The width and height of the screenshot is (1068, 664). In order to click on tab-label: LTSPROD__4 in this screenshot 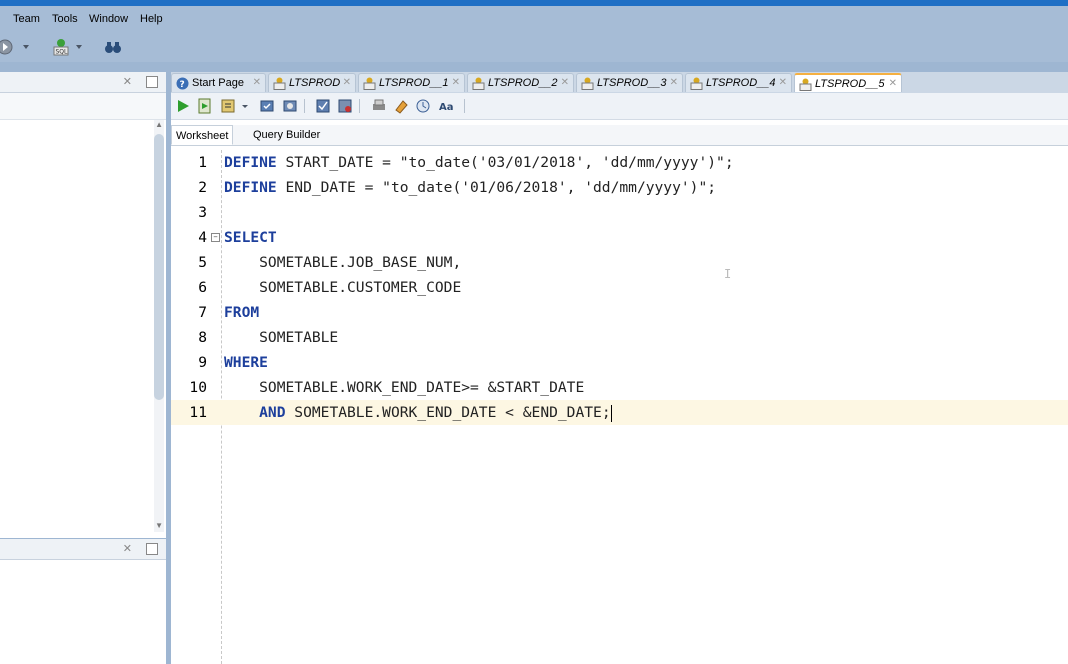, I will do `click(741, 83)`.